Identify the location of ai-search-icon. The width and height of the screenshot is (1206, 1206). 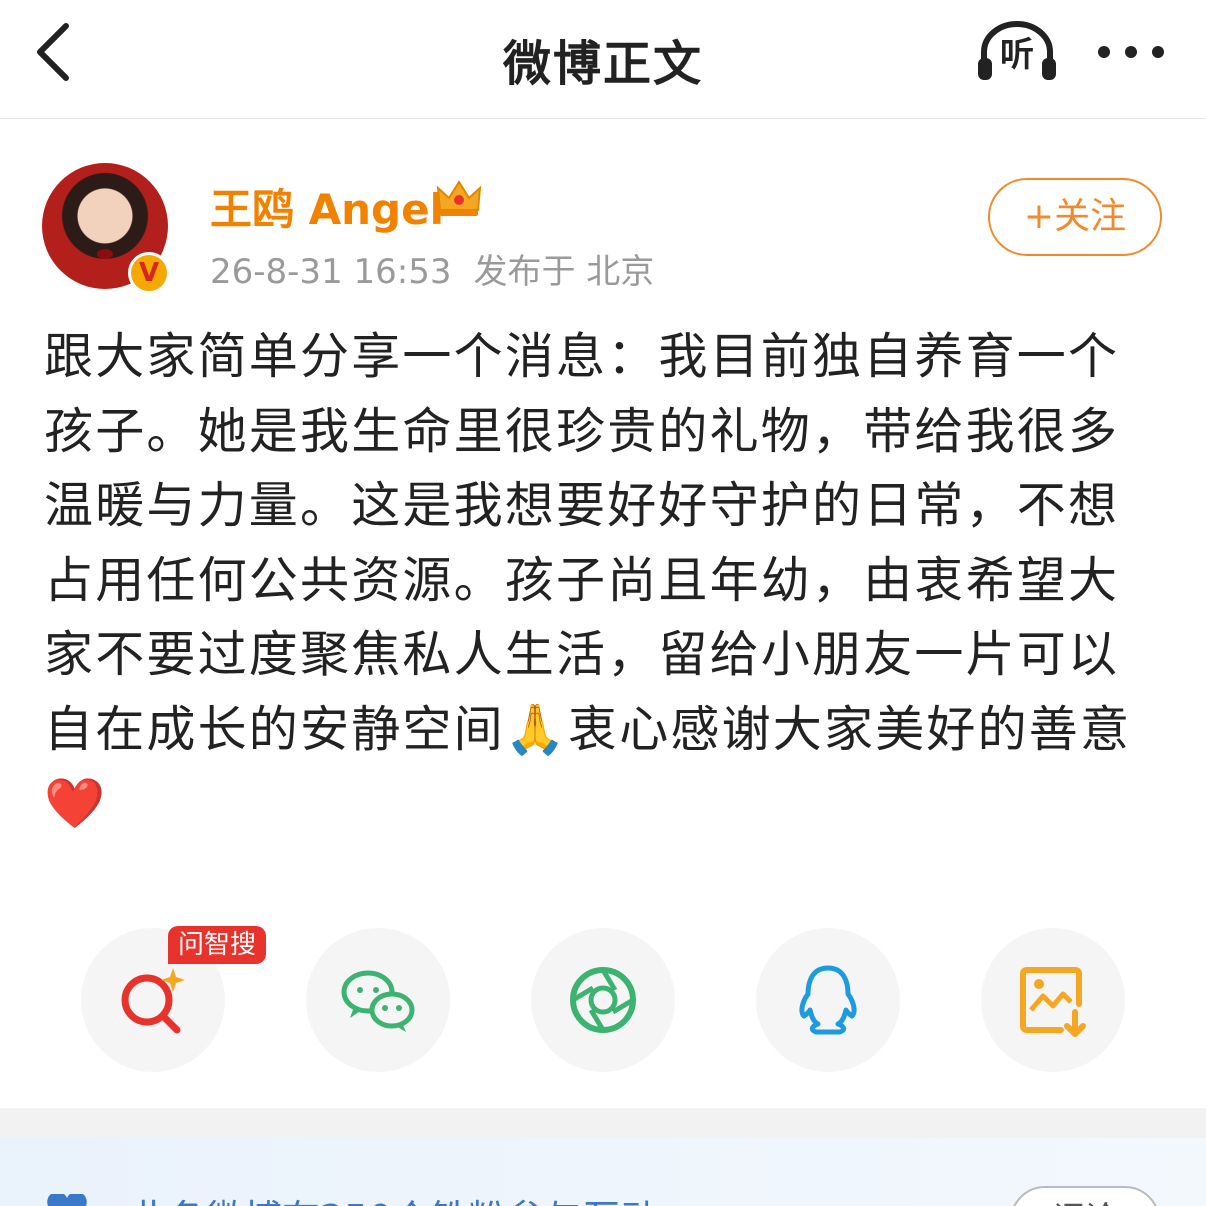
(153, 1001).